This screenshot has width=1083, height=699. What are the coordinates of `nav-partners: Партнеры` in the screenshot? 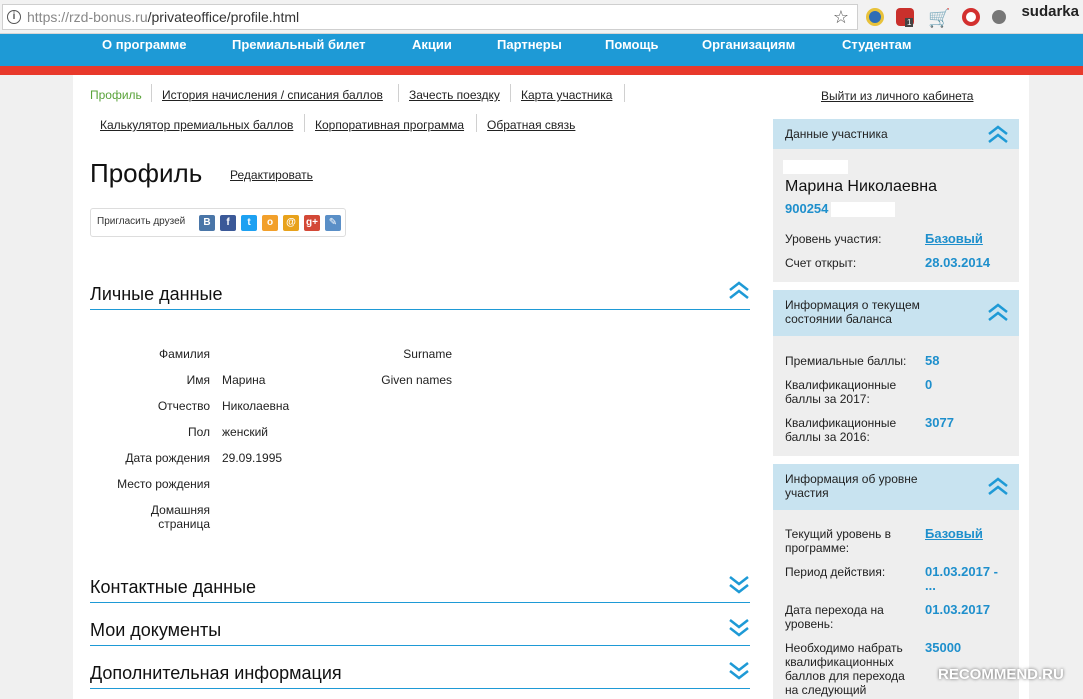 It's located at (529, 44).